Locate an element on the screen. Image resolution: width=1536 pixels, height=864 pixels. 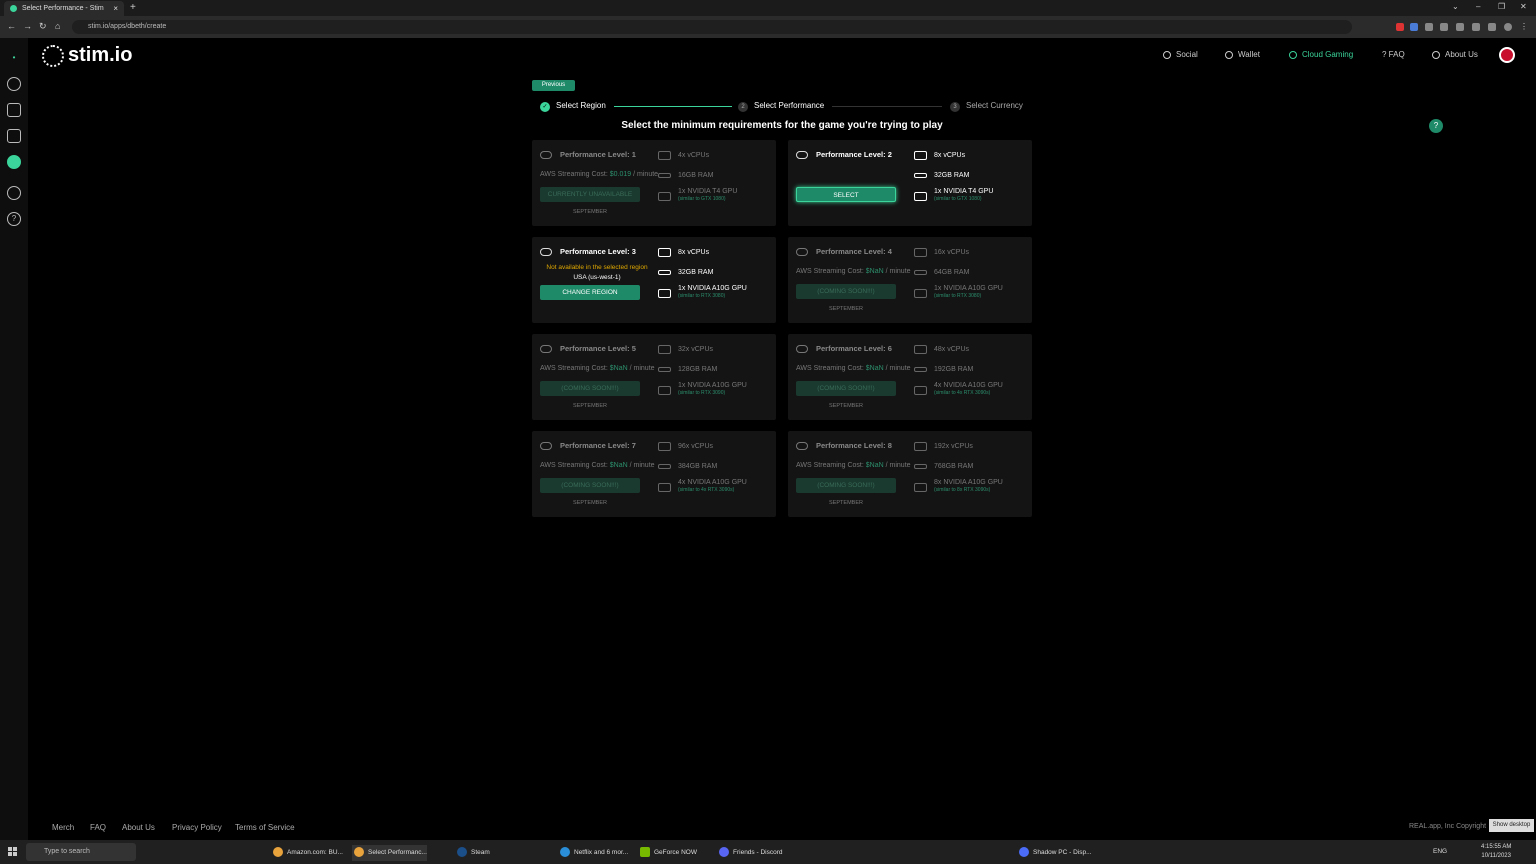
cpu-spec: 4x vCPUs is located at coordinates (683, 155).